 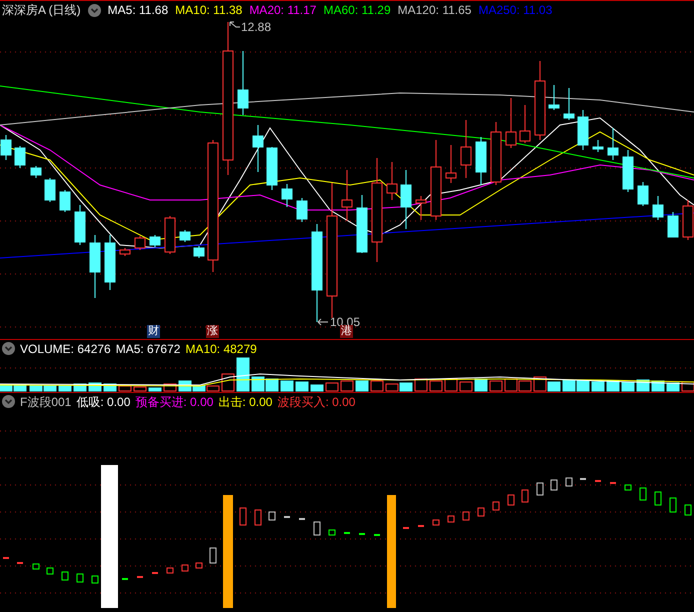 I want to click on indicator-value: MA10: 11.38, so click(x=208, y=10).